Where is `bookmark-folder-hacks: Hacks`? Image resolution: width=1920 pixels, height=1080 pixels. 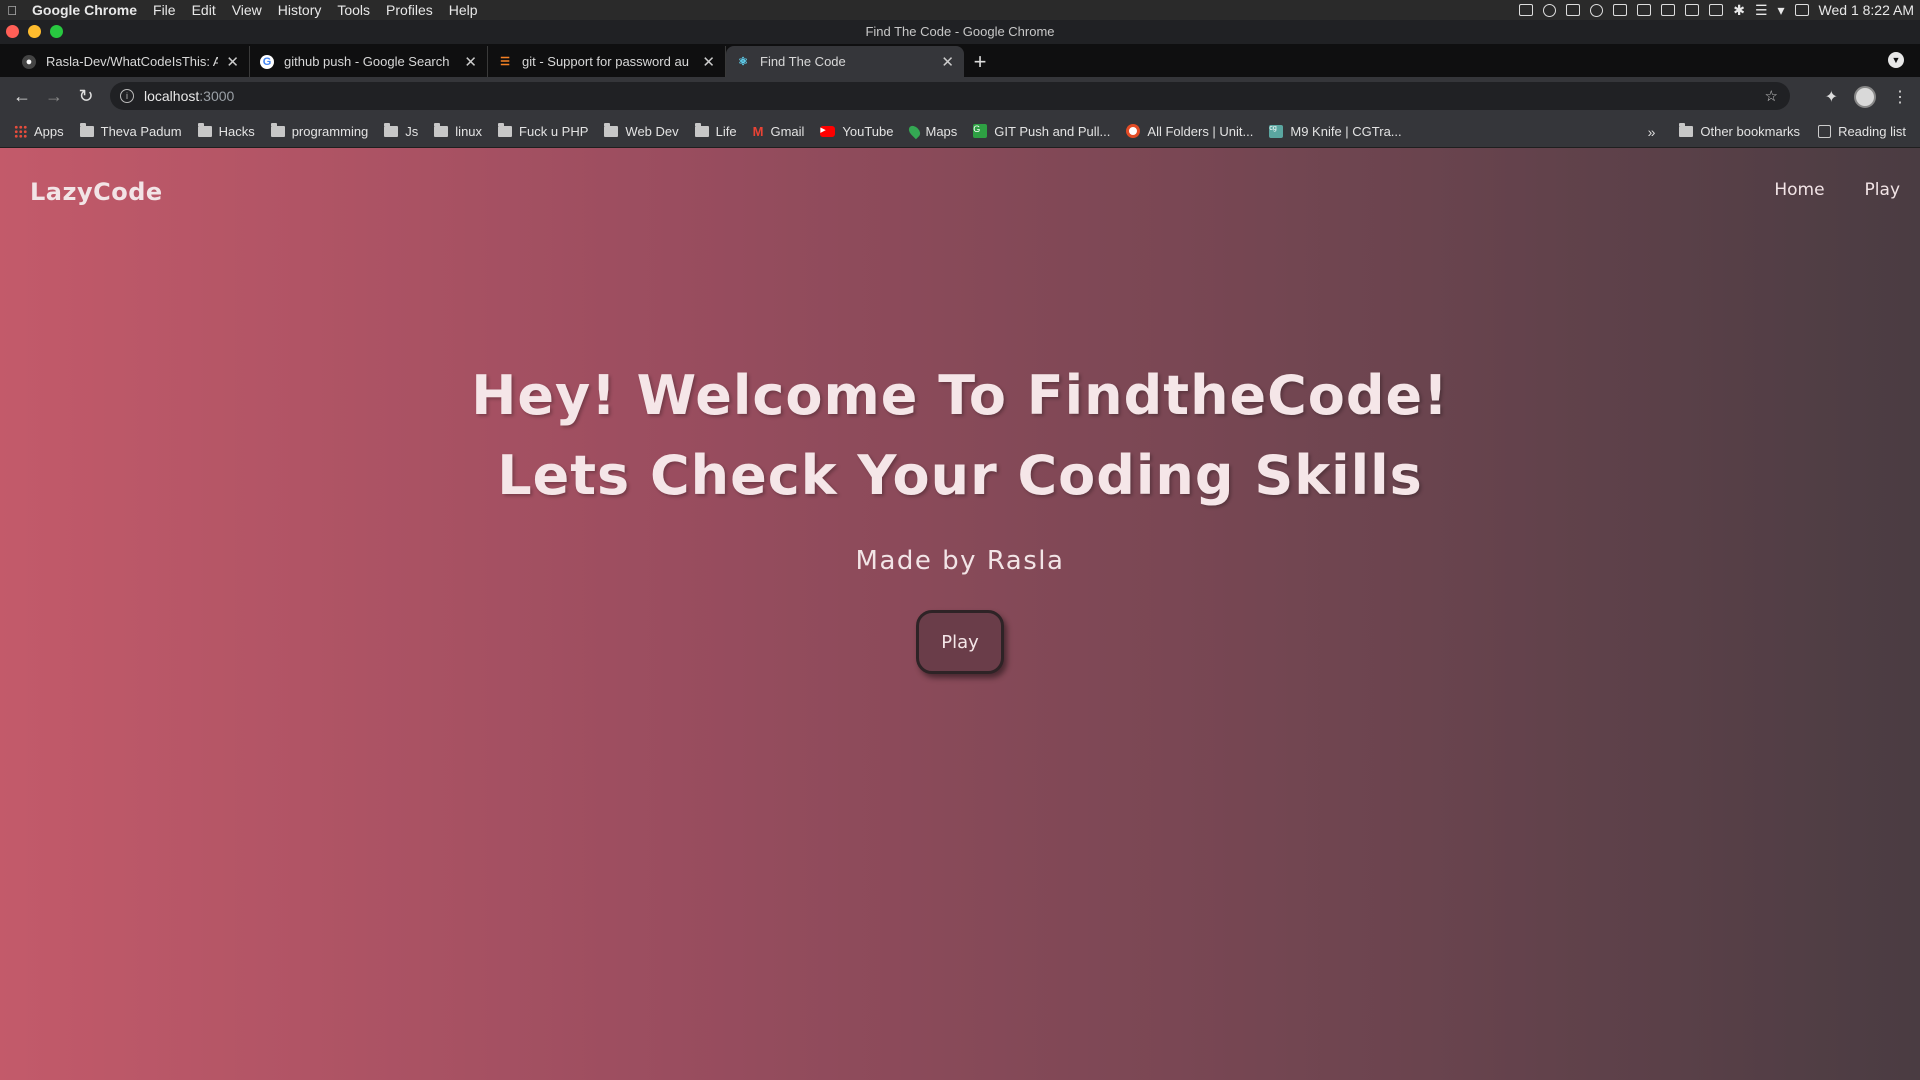 bookmark-folder-hacks: Hacks is located at coordinates (226, 130).